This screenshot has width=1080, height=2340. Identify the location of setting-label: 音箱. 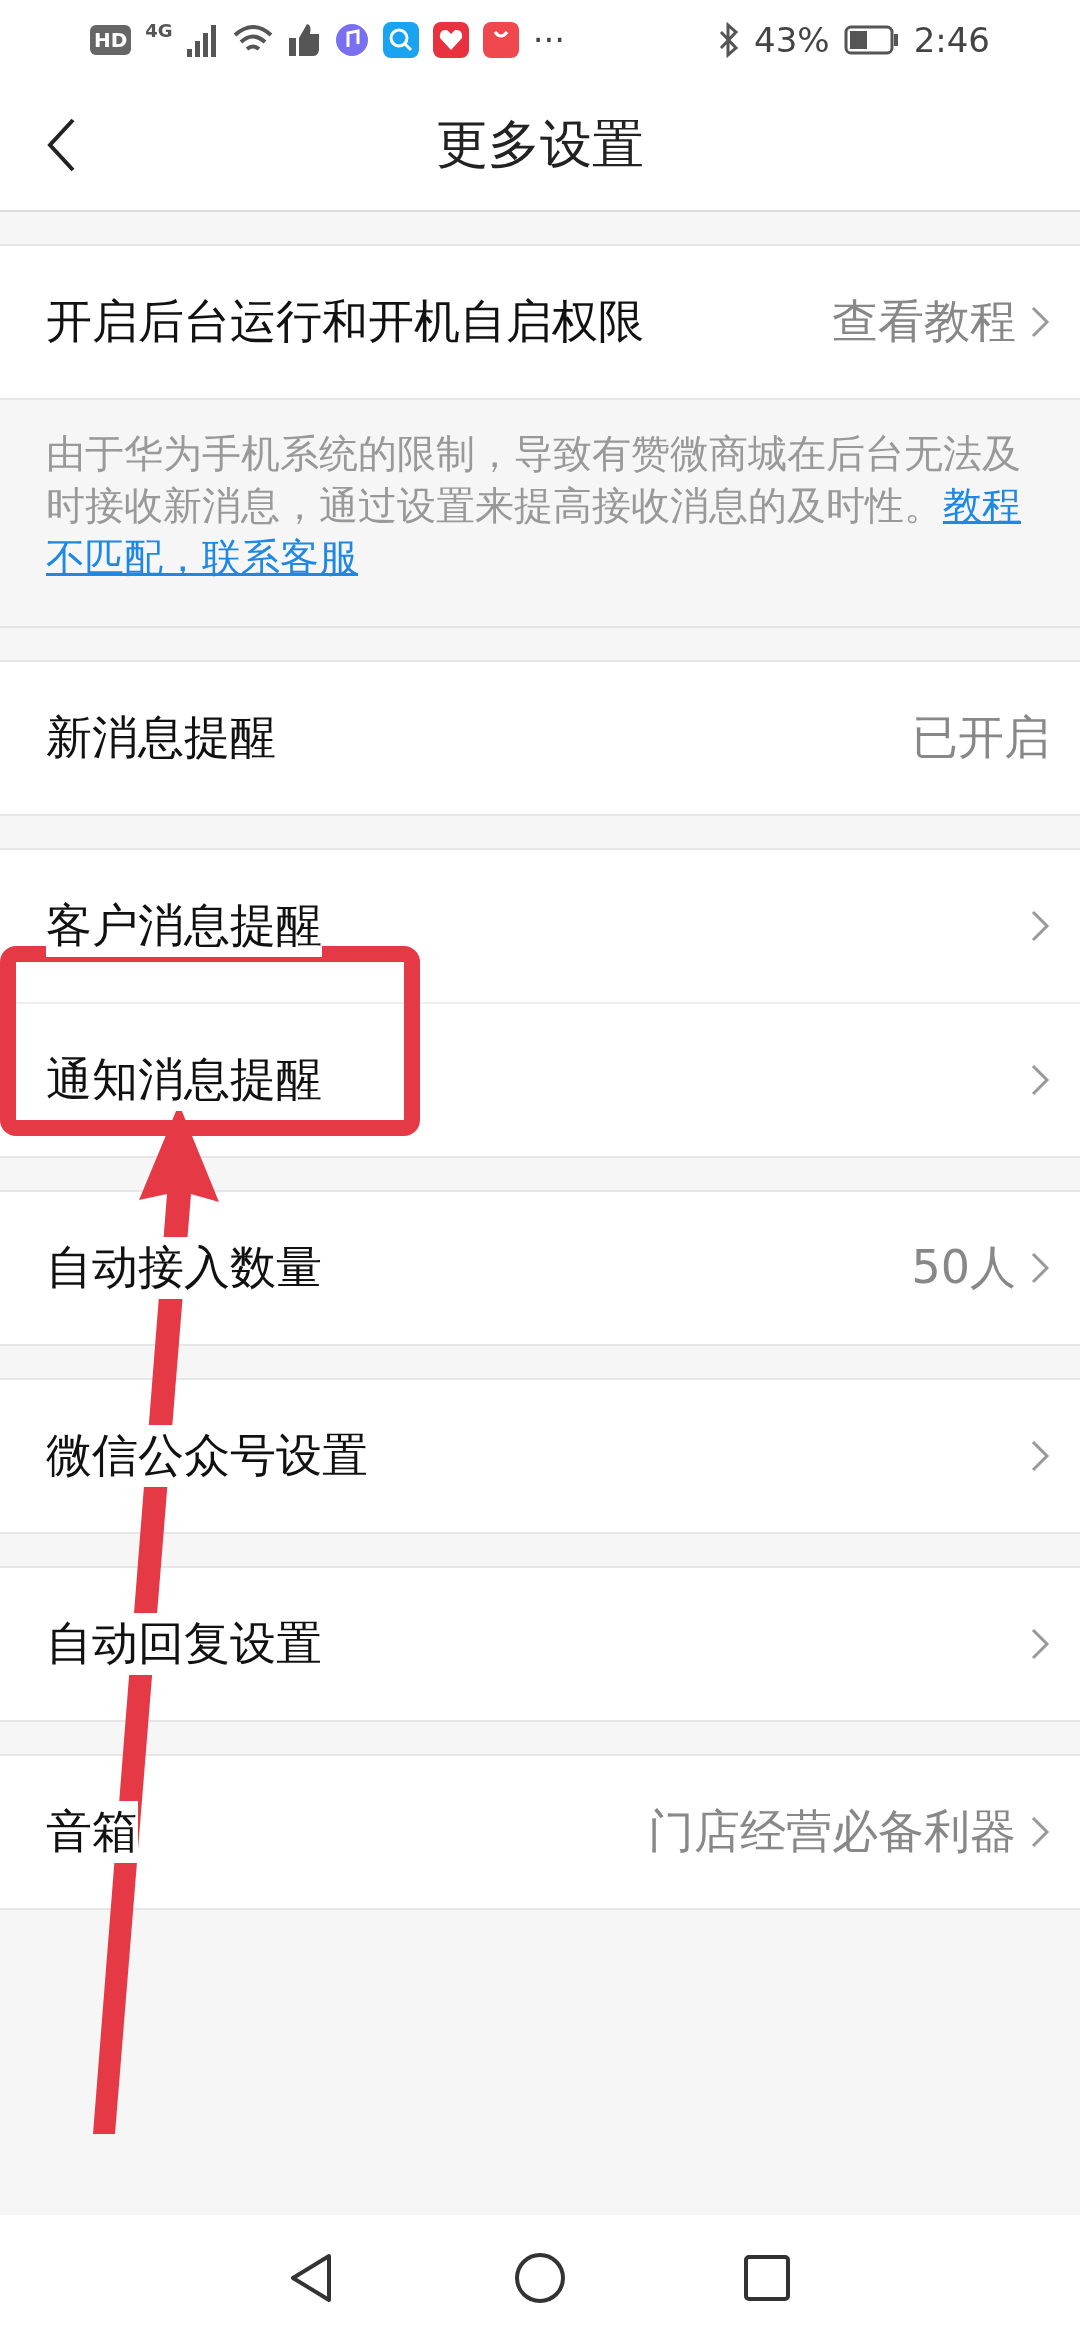
(92, 1832).